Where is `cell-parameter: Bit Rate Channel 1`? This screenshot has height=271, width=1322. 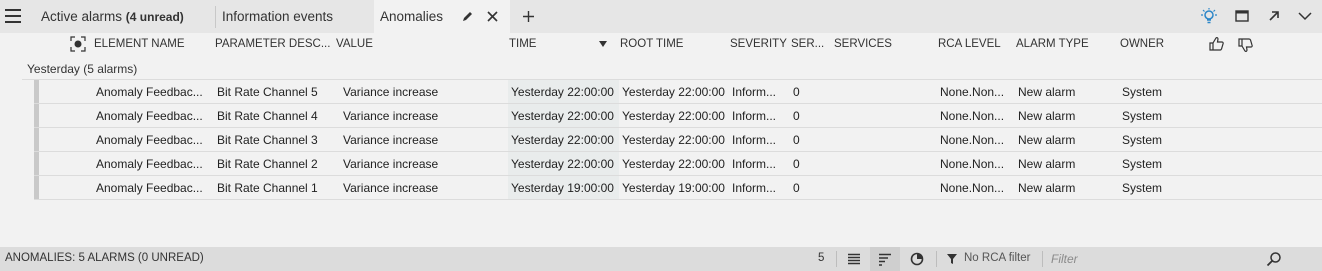
cell-parameter: Bit Rate Channel 1 is located at coordinates (267, 188).